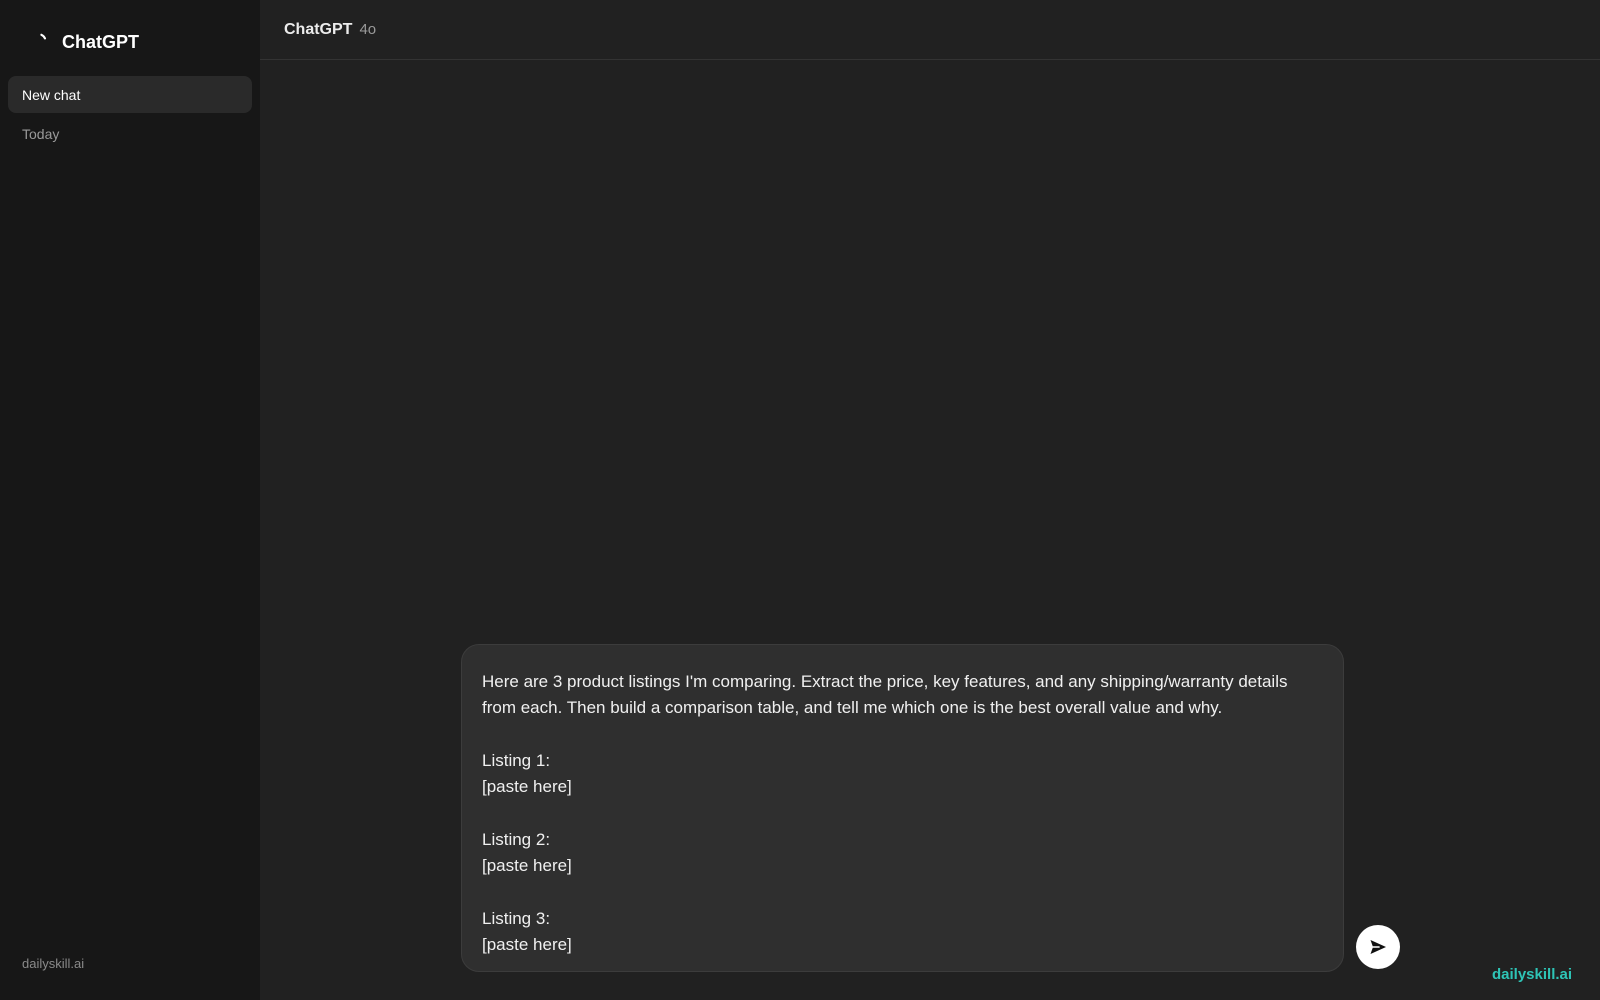 This screenshot has height=1000, width=1600. Describe the element at coordinates (368, 29) in the screenshot. I see `model-version-label: 4o` at that location.